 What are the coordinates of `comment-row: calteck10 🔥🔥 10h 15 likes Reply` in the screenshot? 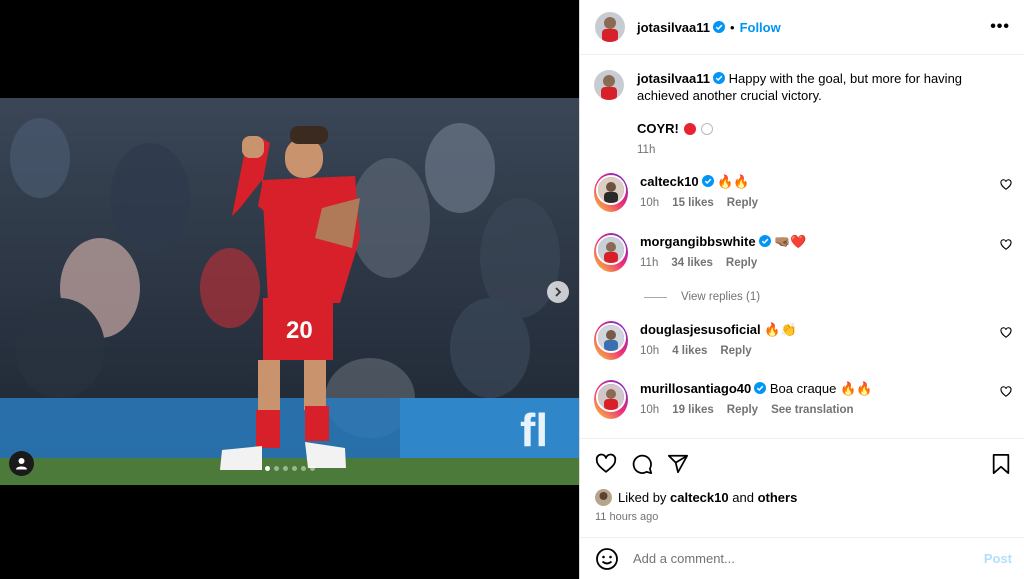 It's located at (803, 192).